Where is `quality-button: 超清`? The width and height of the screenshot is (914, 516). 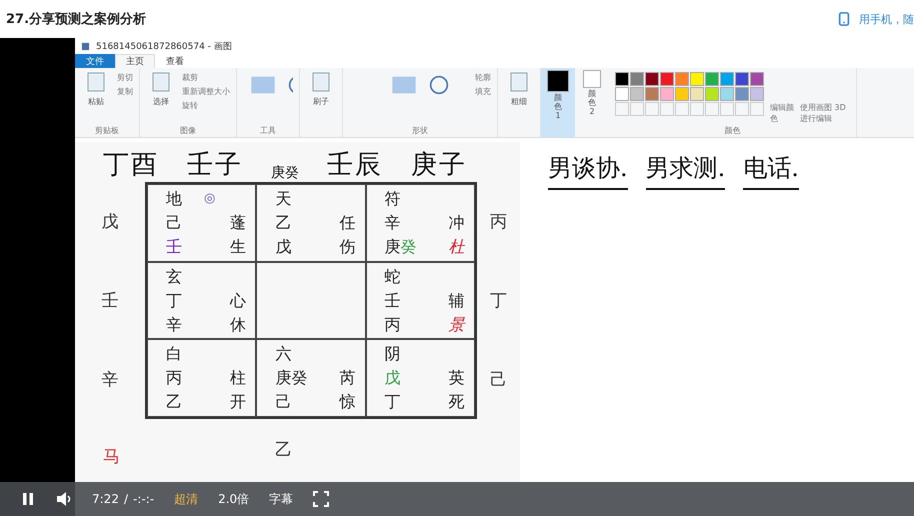
quality-button: 超清 is located at coordinates (186, 499).